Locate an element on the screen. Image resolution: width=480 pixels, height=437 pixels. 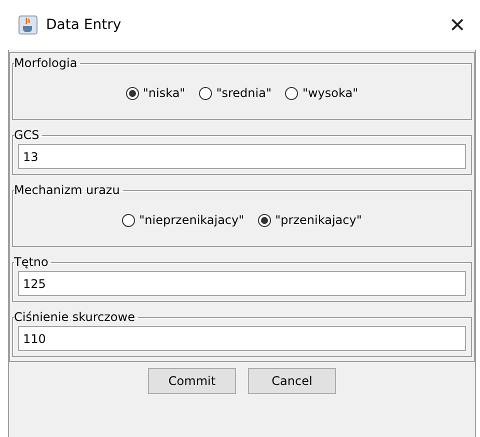
radio-option: "niska" is located at coordinates (156, 93).